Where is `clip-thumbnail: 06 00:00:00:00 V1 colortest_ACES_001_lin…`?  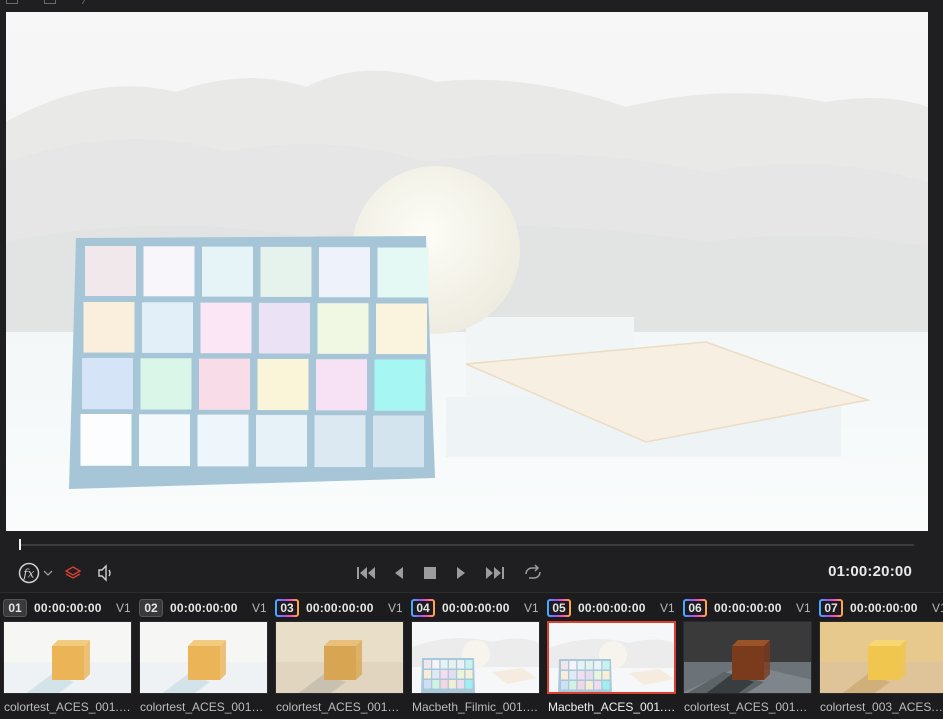
clip-thumbnail: 06 00:00:00:00 V1 colortest_ACES_001_lin… is located at coordinates (746, 658).